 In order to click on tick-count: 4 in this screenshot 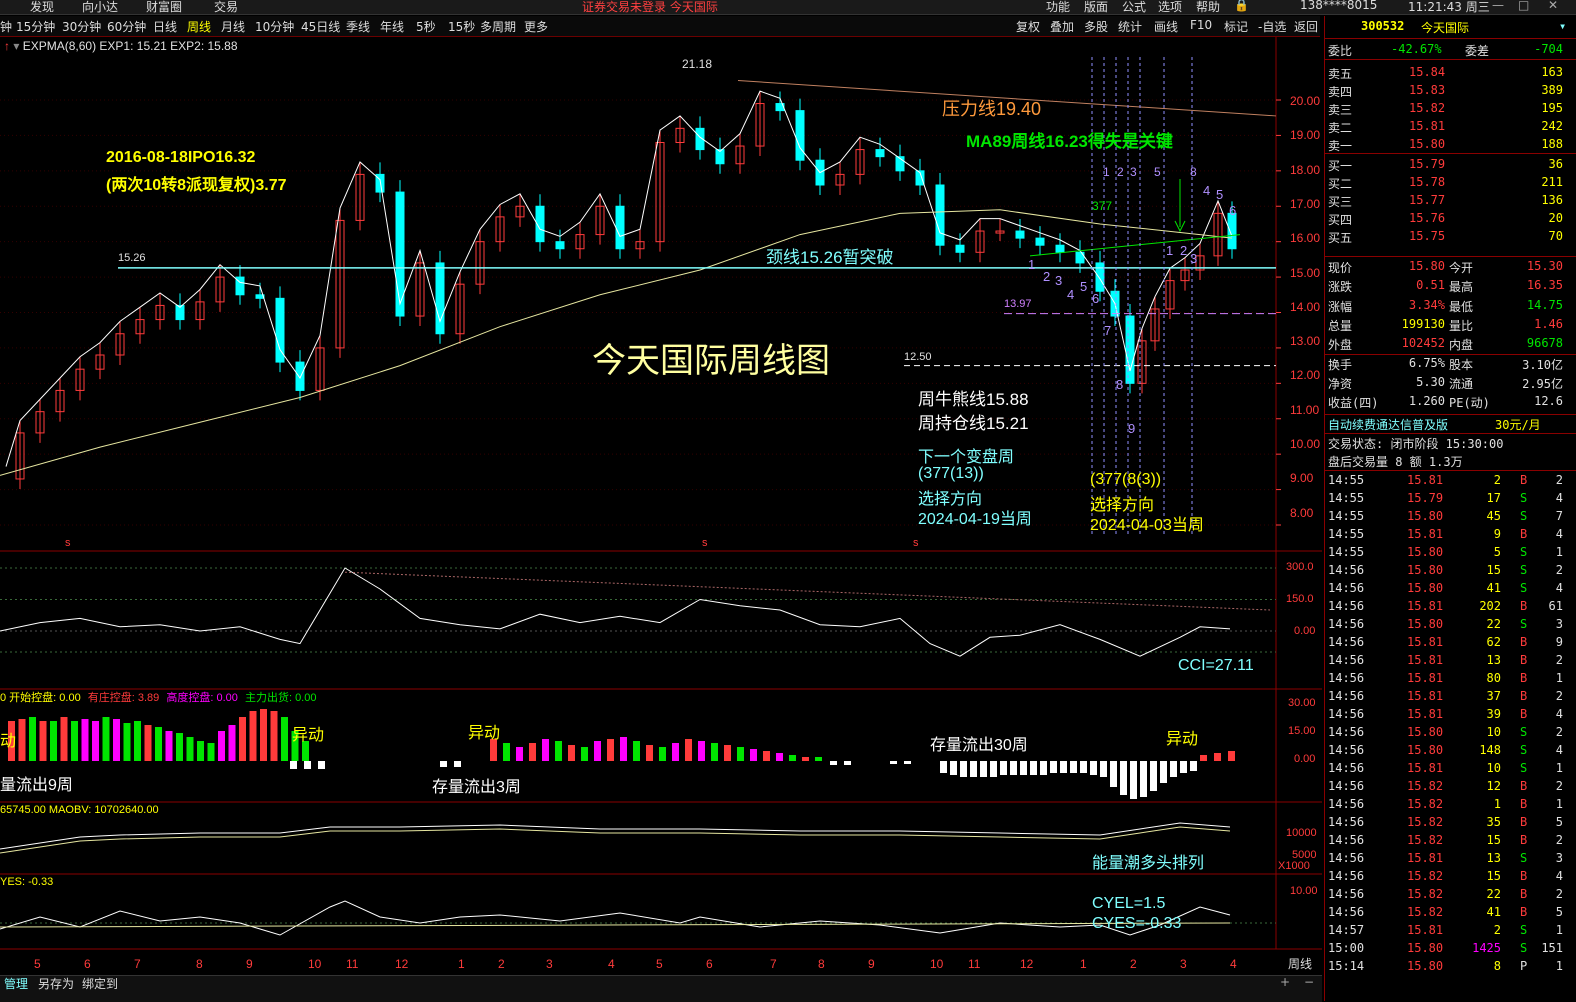, I will do `click(1559, 714)`.